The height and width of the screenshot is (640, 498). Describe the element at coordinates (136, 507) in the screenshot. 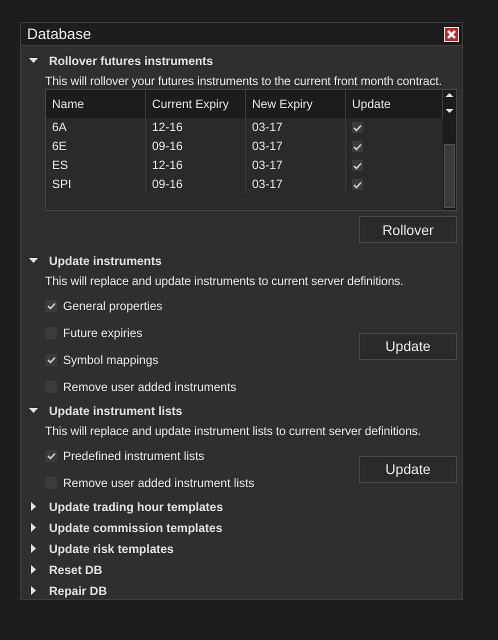

I see `section-header: Update trading hour templates` at that location.